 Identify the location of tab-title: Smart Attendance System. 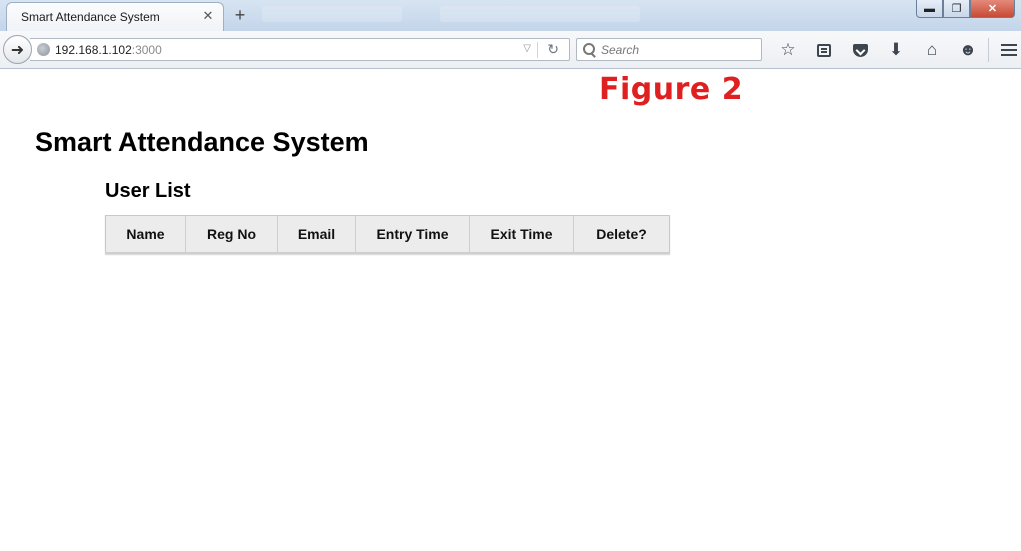
(90, 17).